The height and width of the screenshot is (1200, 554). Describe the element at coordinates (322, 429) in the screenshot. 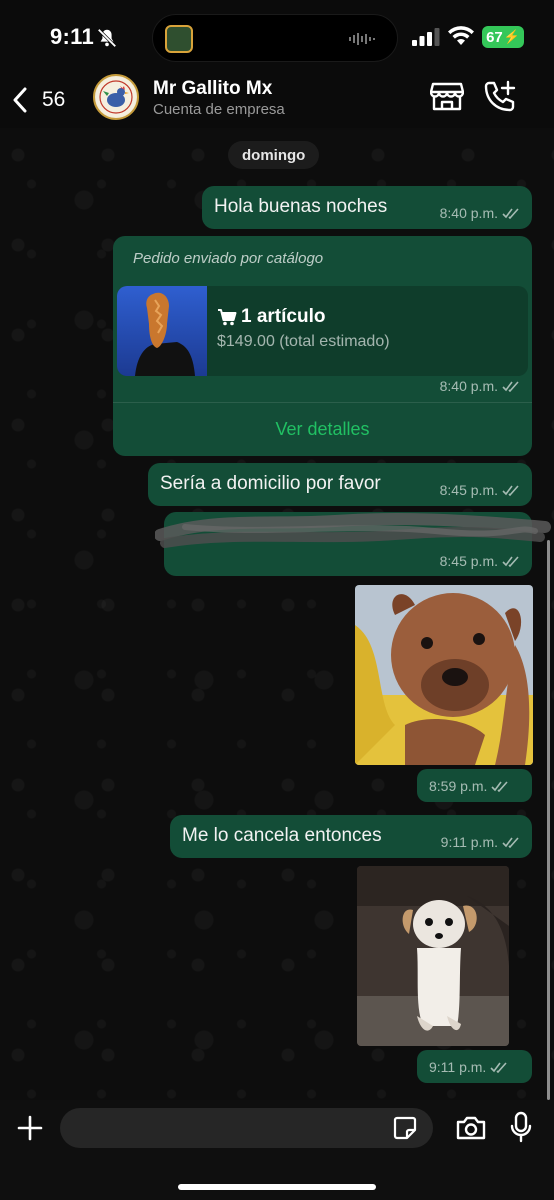

I see `view-details-button: Ver detalles` at that location.